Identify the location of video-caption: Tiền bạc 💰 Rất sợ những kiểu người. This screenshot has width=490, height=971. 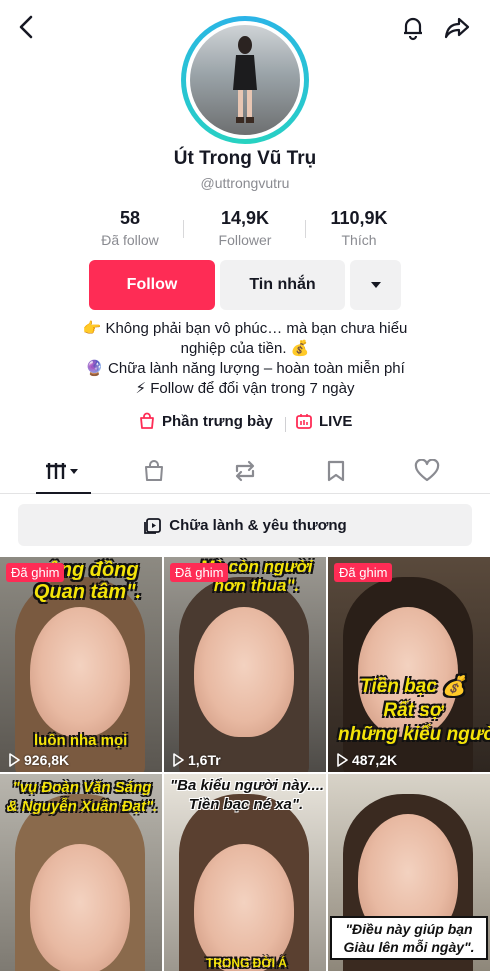
(414, 710).